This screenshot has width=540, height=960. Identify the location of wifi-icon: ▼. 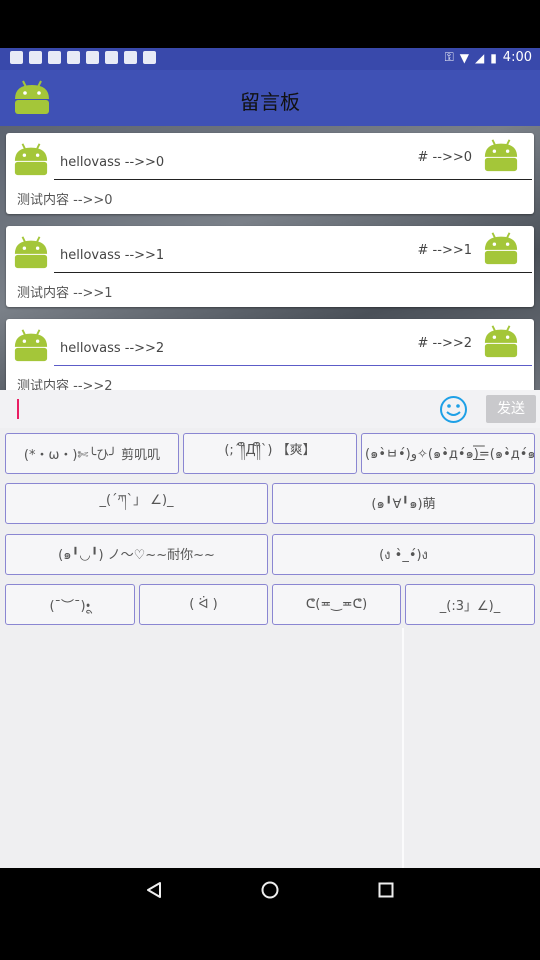
(464, 57).